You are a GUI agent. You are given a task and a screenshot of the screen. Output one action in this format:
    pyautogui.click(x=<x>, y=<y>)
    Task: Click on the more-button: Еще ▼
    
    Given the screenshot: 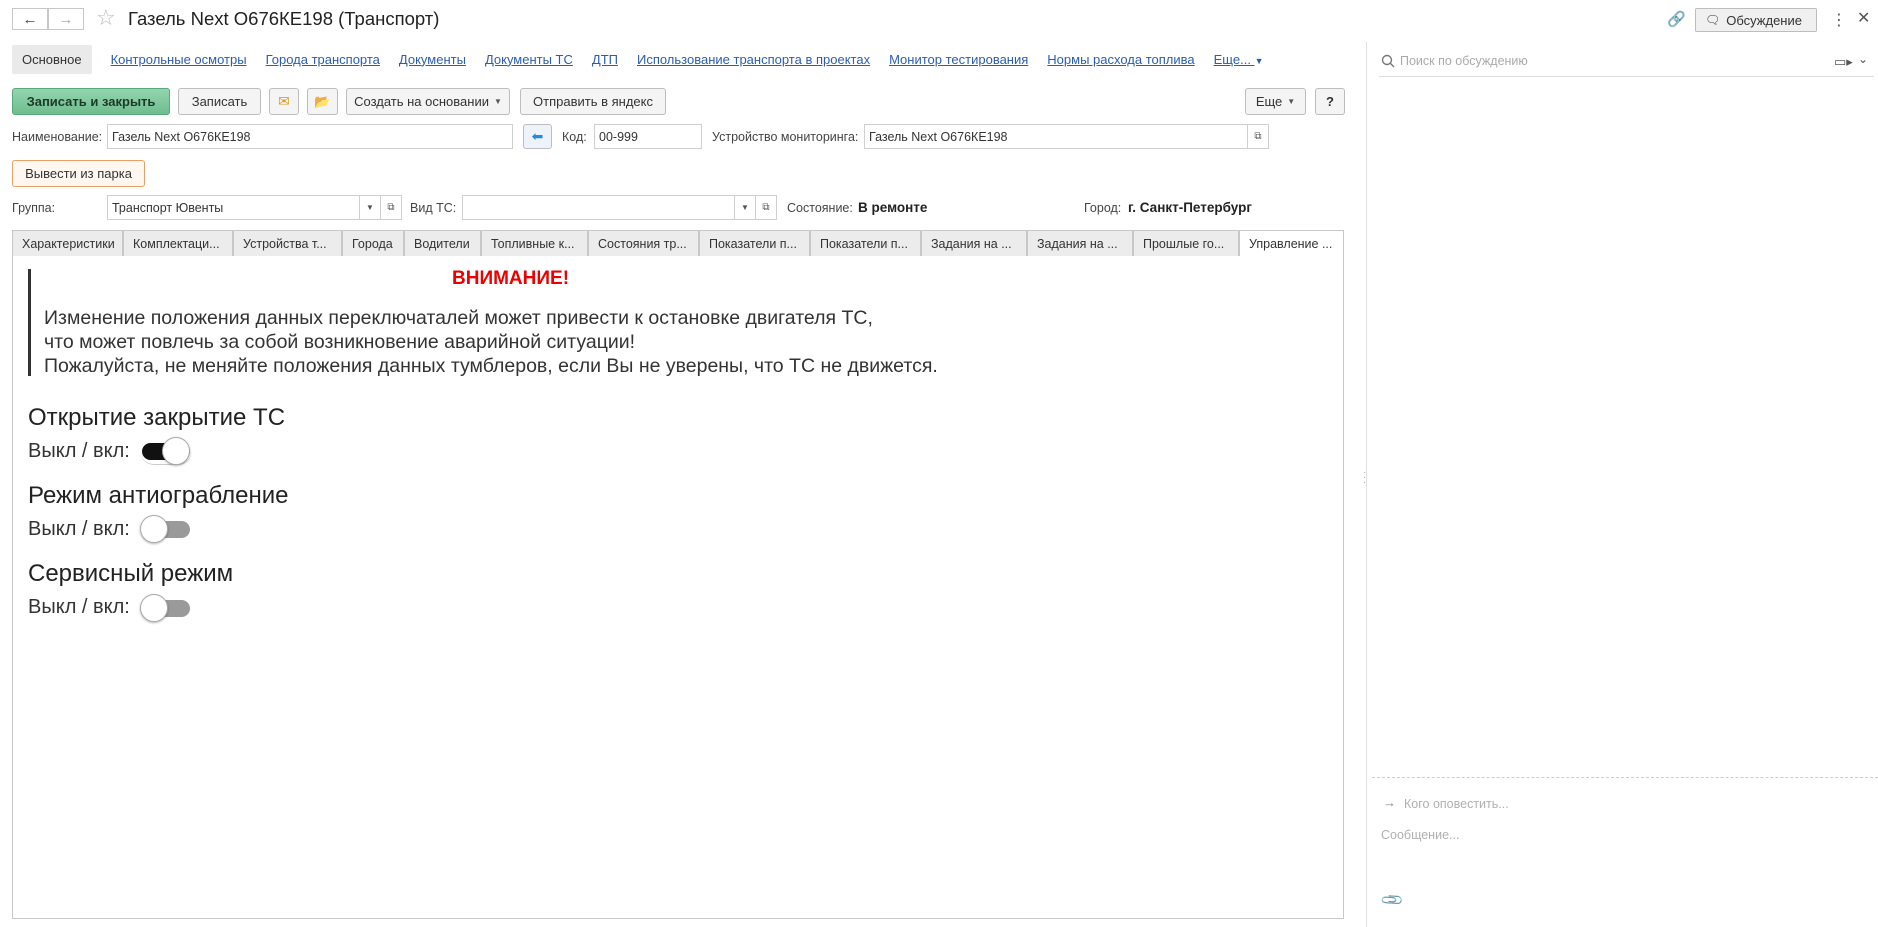 What is the action you would take?
    pyautogui.click(x=1275, y=101)
    